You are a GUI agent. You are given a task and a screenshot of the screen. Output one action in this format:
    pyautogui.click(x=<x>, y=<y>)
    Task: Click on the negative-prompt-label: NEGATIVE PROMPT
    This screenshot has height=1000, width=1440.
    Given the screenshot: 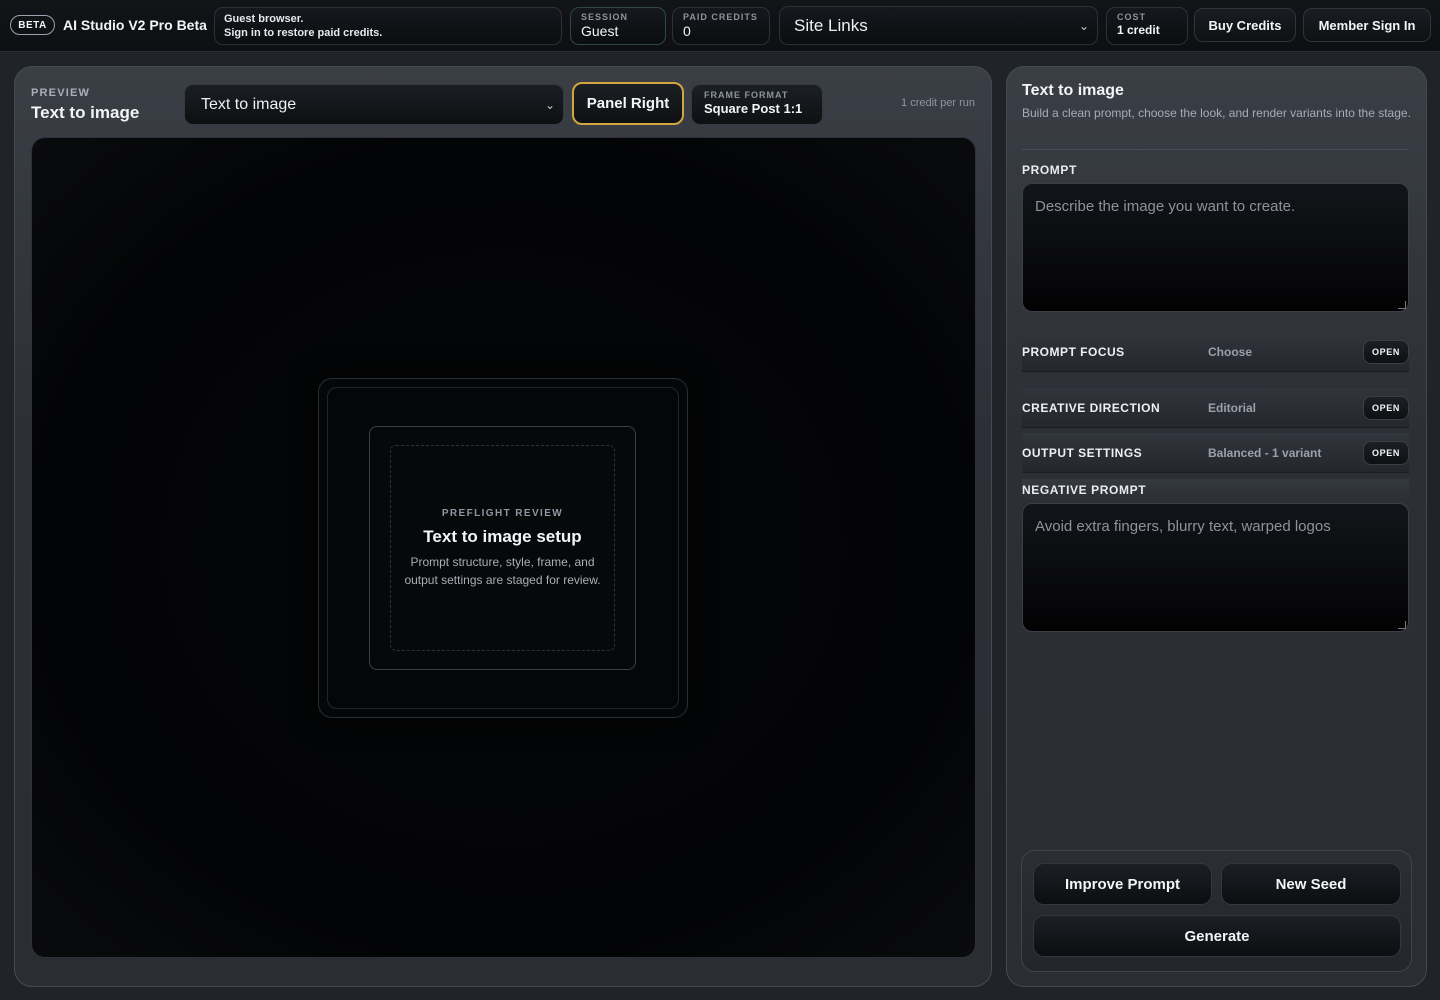 What is the action you would take?
    pyautogui.click(x=1084, y=490)
    